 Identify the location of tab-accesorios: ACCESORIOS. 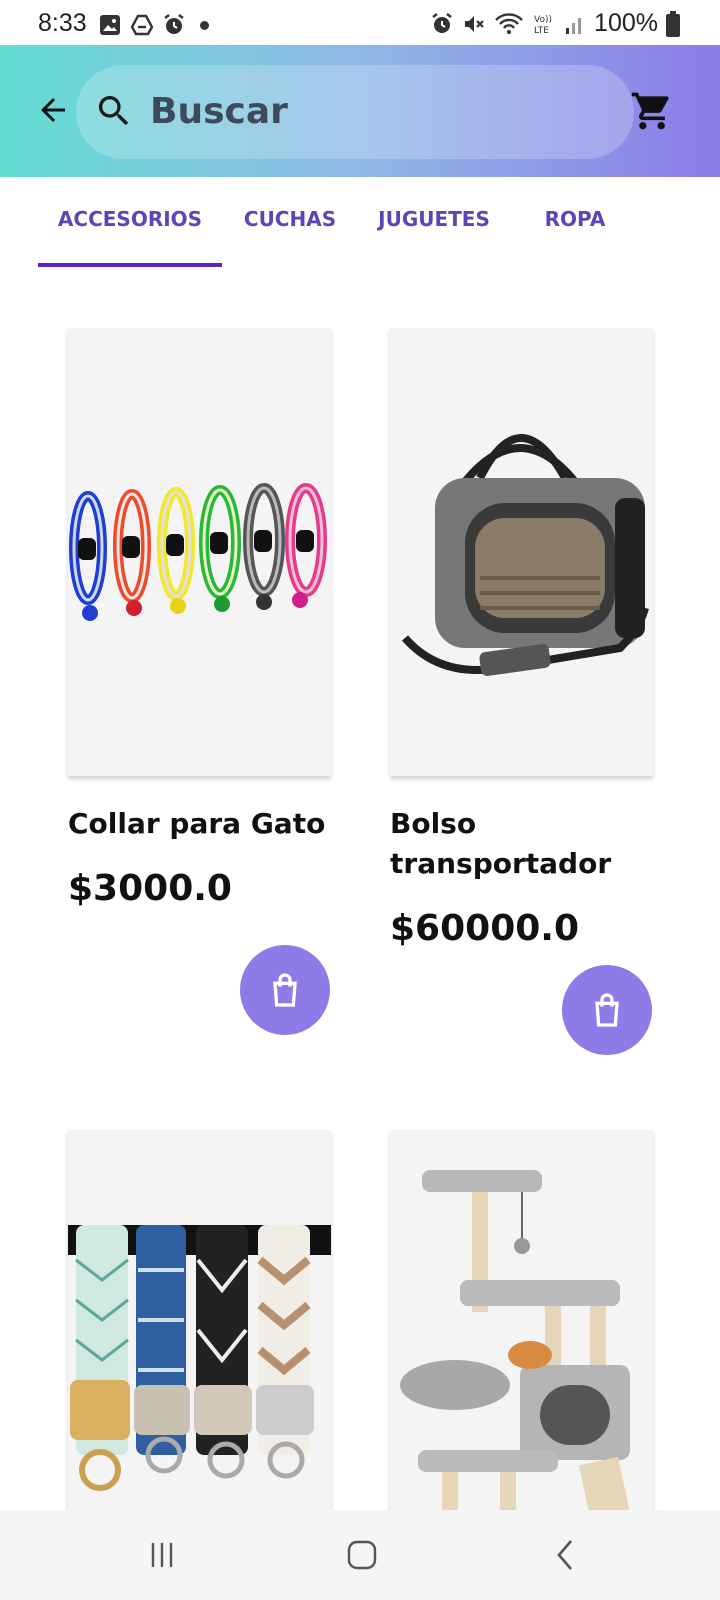
(130, 219).